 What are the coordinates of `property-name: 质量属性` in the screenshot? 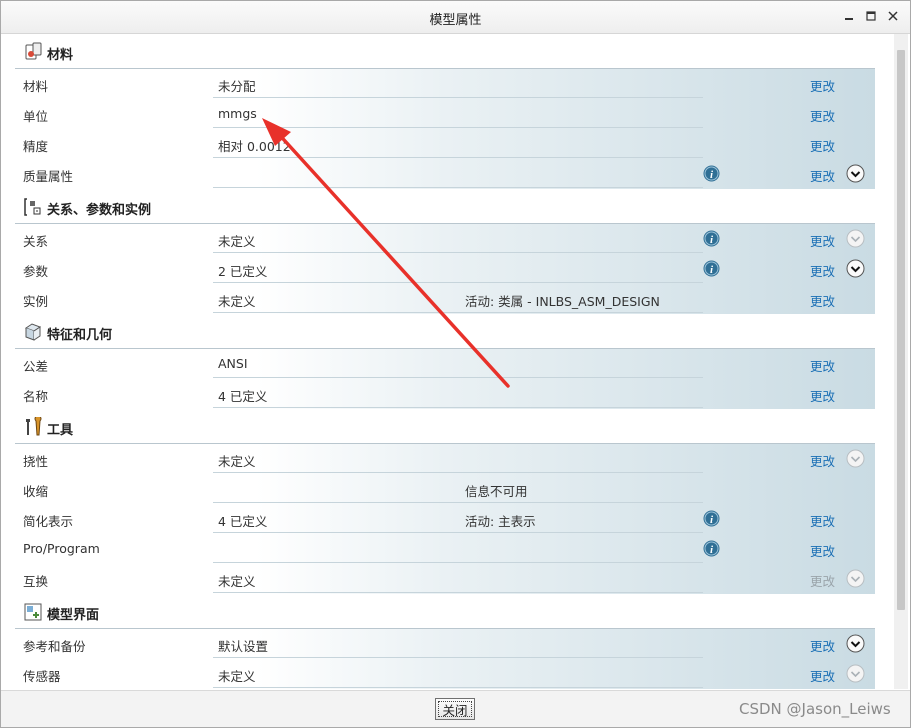 It's located at (48, 176).